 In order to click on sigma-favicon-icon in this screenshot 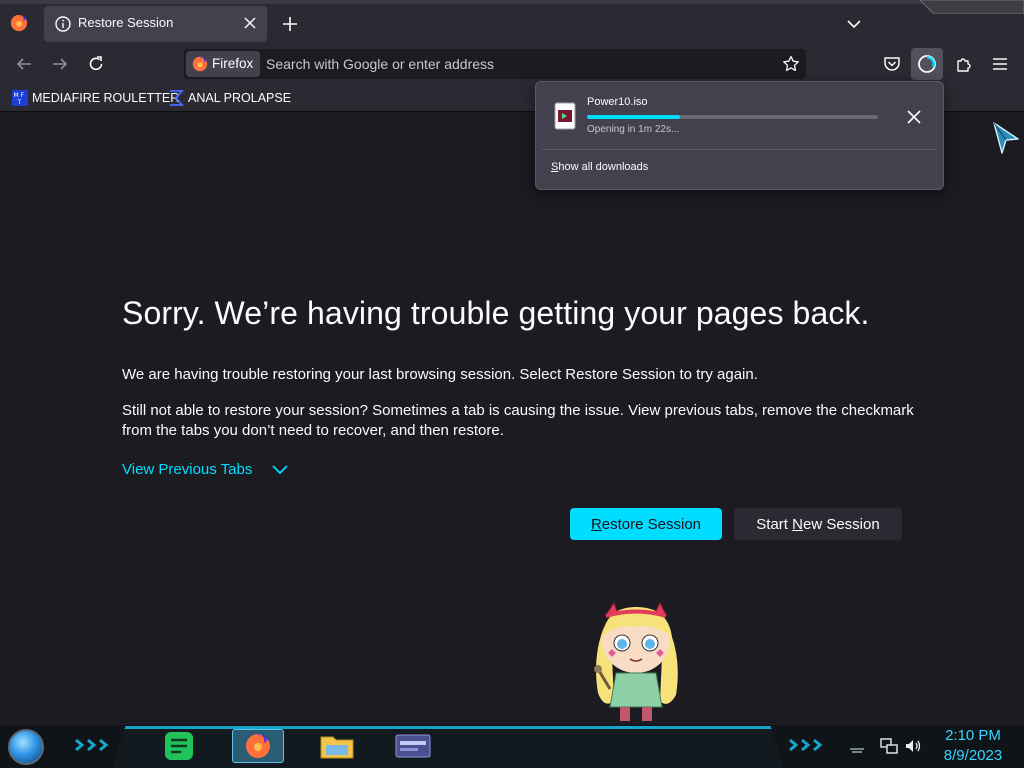, I will do `click(177, 98)`.